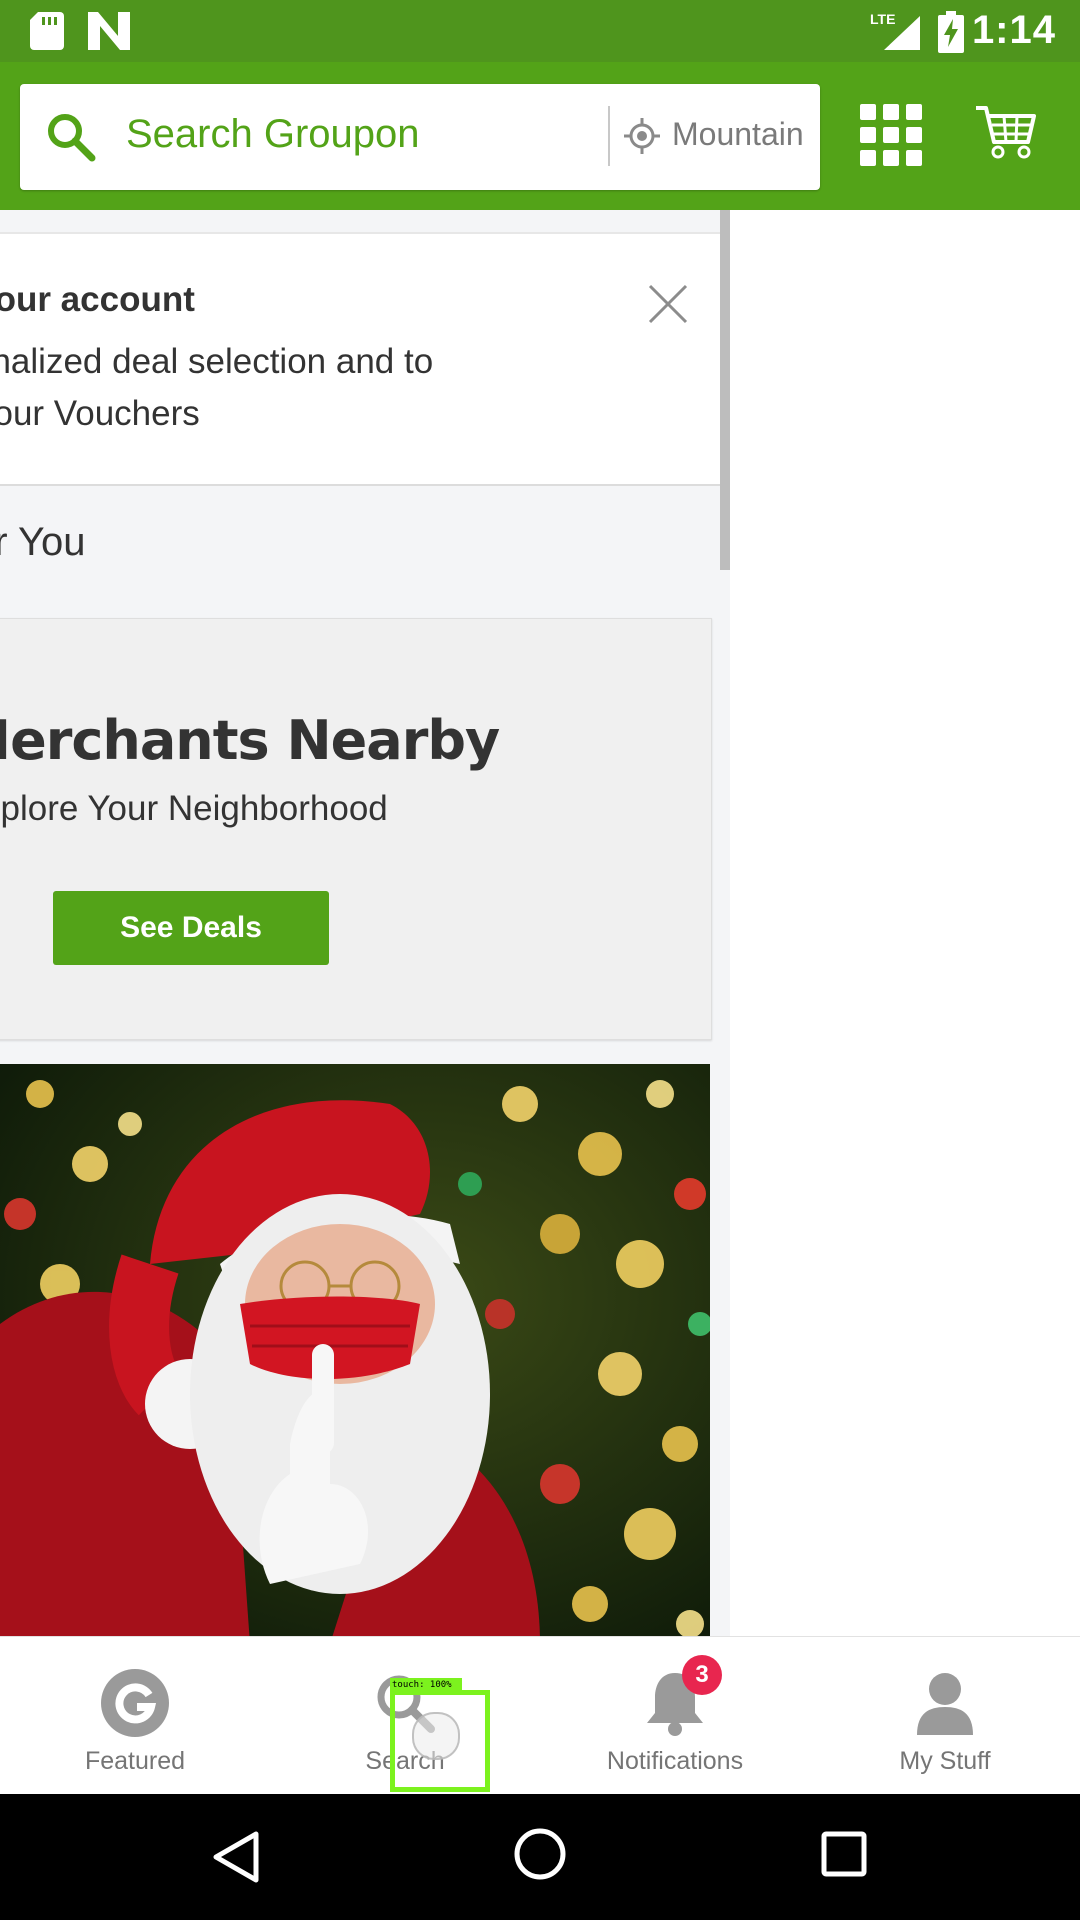 Image resolution: width=1080 pixels, height=1920 pixels. What do you see at coordinates (725, 390) in the screenshot?
I see `scrollbar` at bounding box center [725, 390].